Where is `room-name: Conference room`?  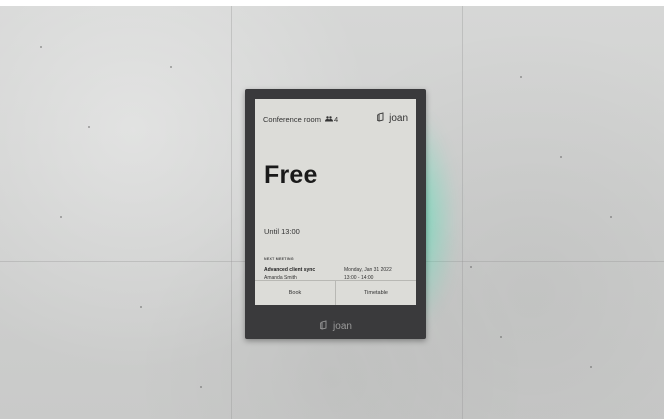 room-name: Conference room is located at coordinates (292, 119).